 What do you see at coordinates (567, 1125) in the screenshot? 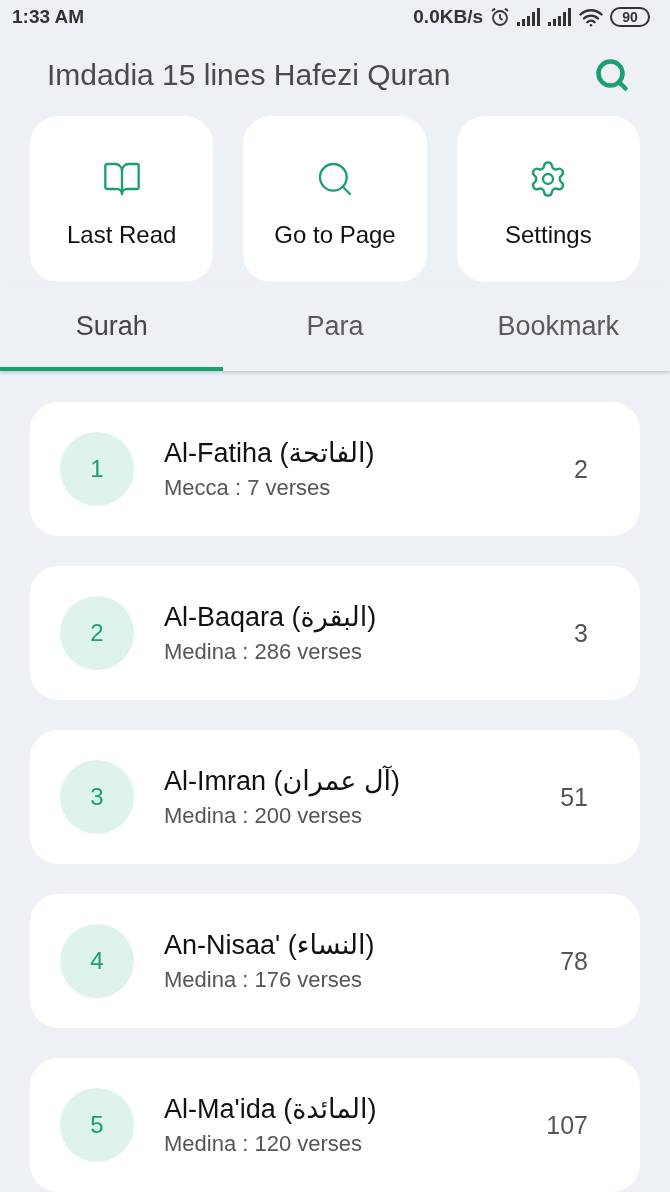
I see `page-number: 107` at bounding box center [567, 1125].